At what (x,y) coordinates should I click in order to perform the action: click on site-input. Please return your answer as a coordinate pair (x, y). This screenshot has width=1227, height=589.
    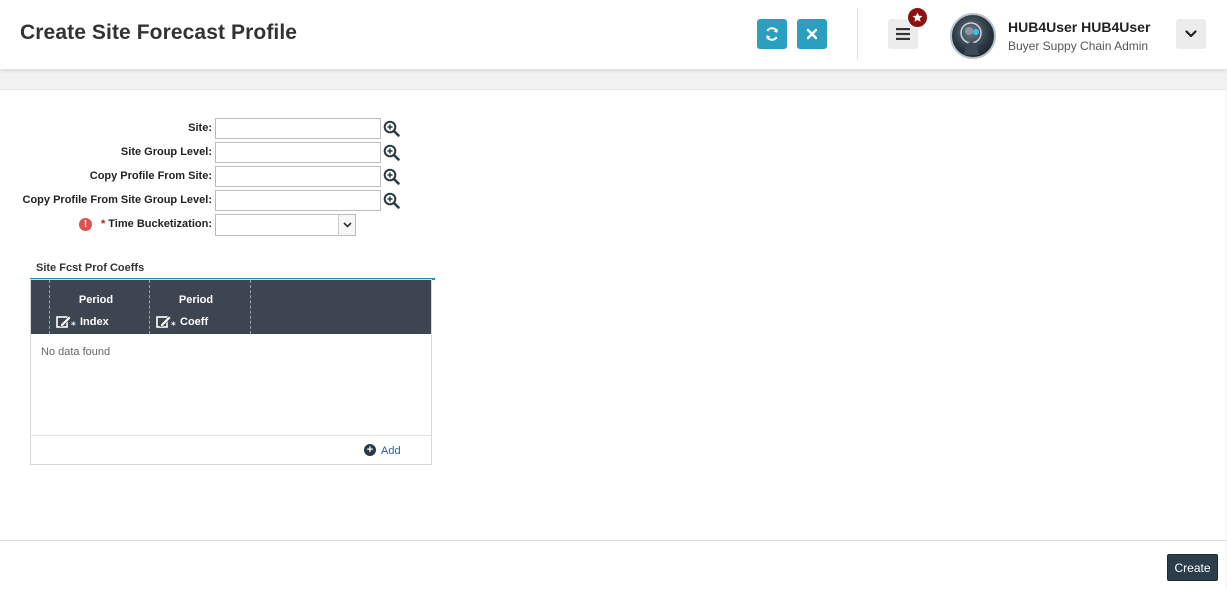
    Looking at the image, I should click on (298, 128).